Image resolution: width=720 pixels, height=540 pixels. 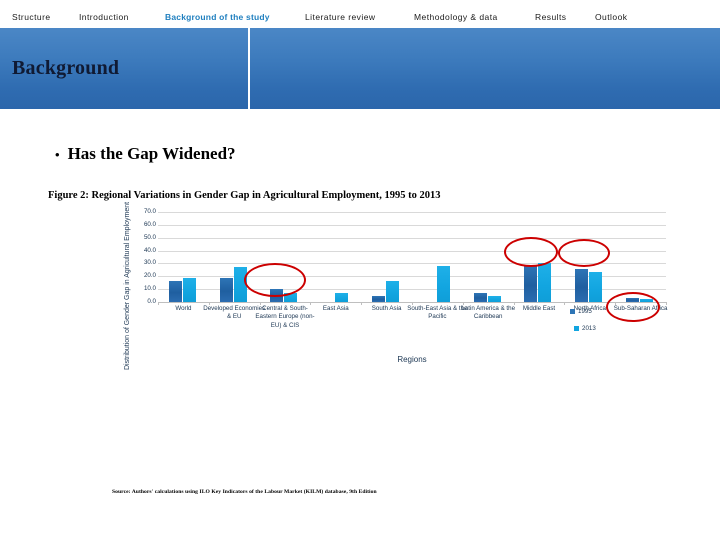 I want to click on nav-item-literature-review: Literature review, so click(x=340, y=17).